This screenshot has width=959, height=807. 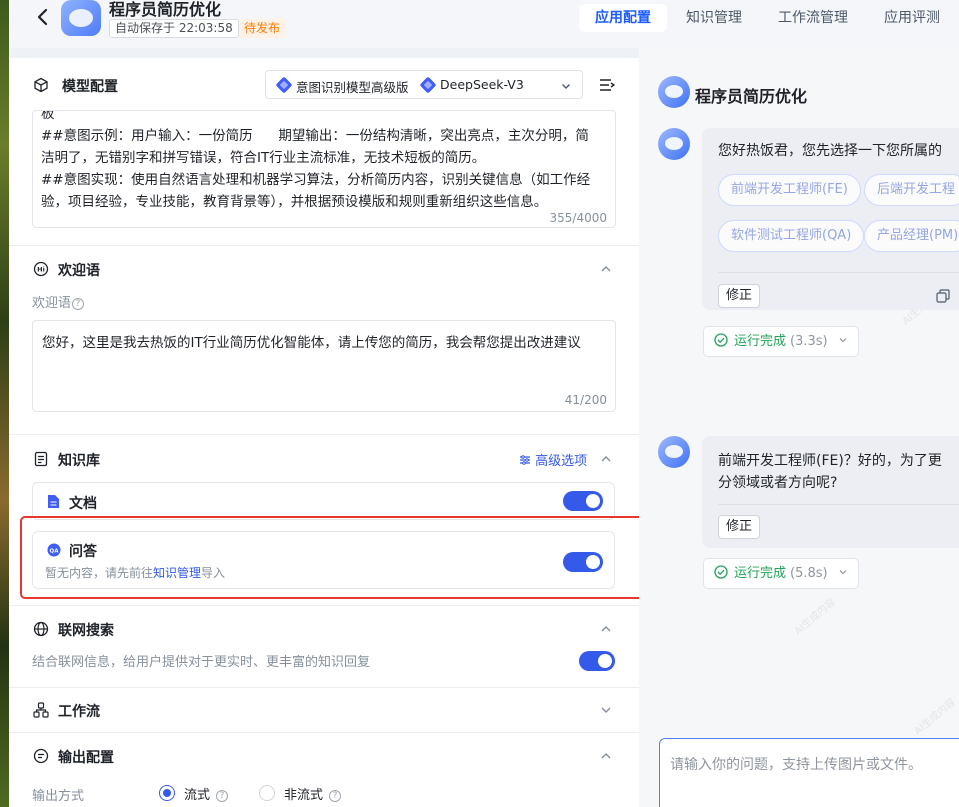 What do you see at coordinates (201, 662) in the screenshot?
I see `web-search-desc: 结合联网信息，给用户提供对于更实时、更丰富的知识回复` at bounding box center [201, 662].